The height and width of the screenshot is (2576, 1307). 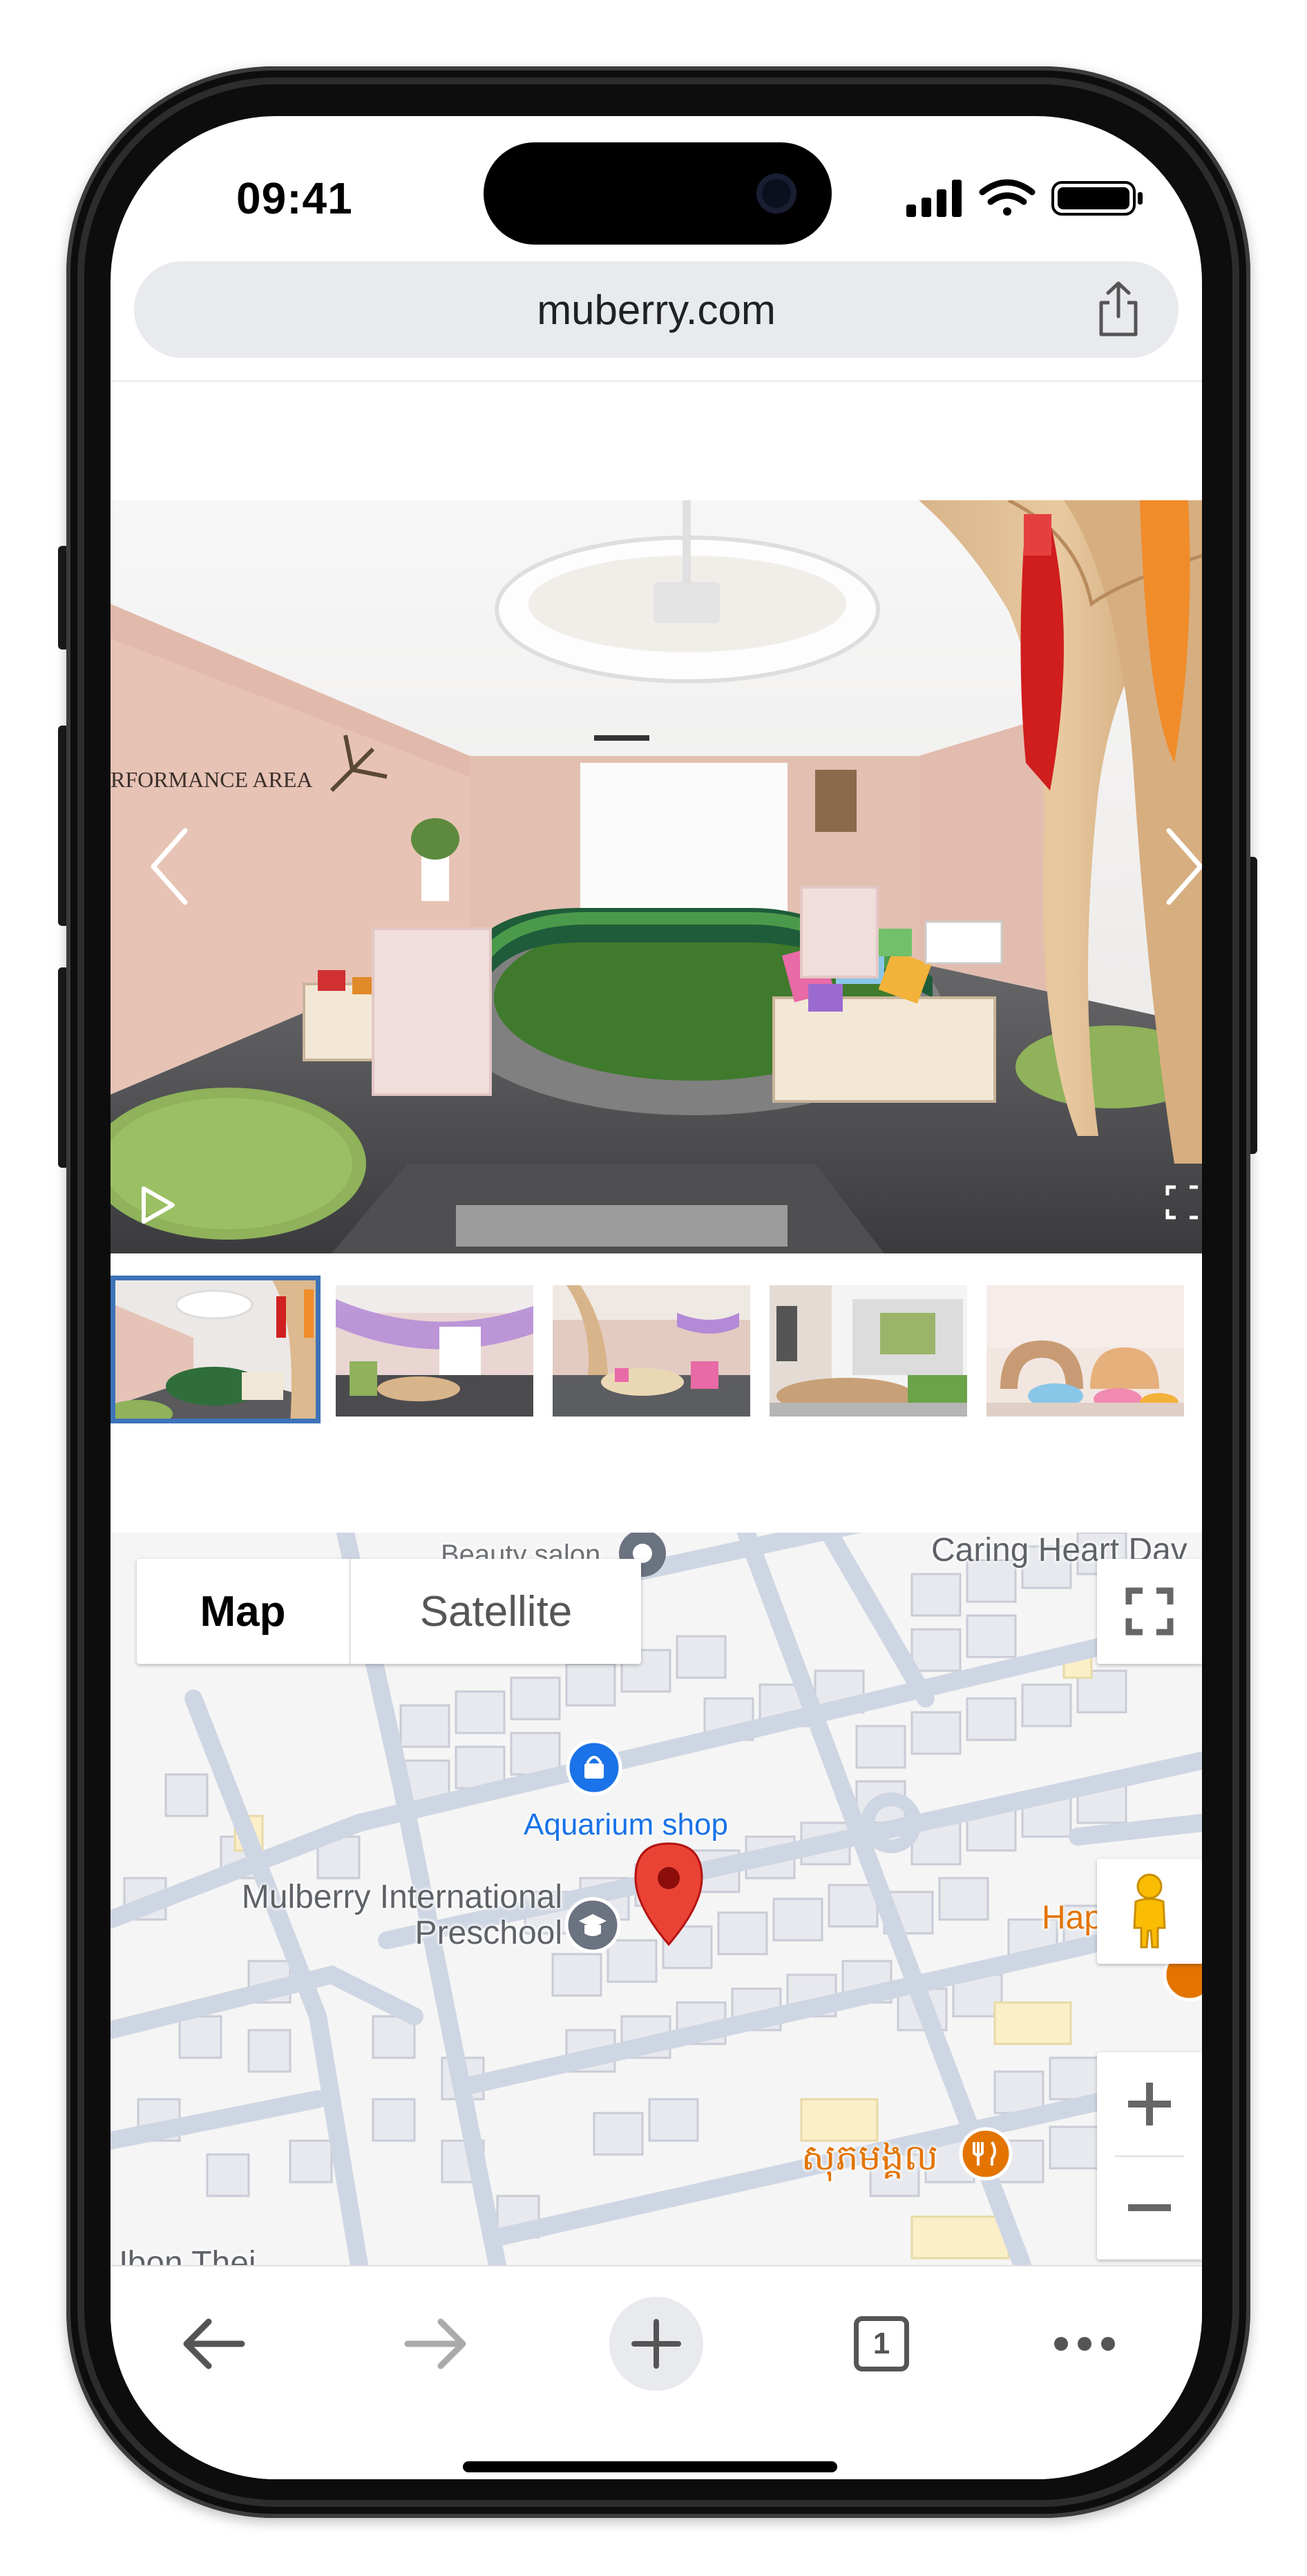 I want to click on zoom-in-button, so click(x=1149, y=2104).